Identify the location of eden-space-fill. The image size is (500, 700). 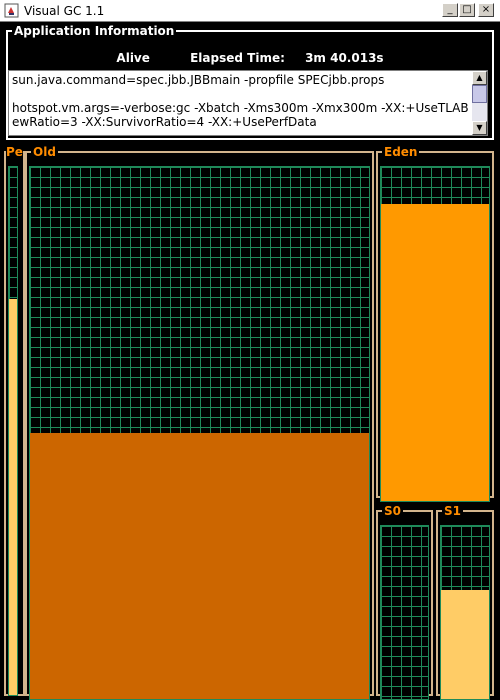
(435, 352).